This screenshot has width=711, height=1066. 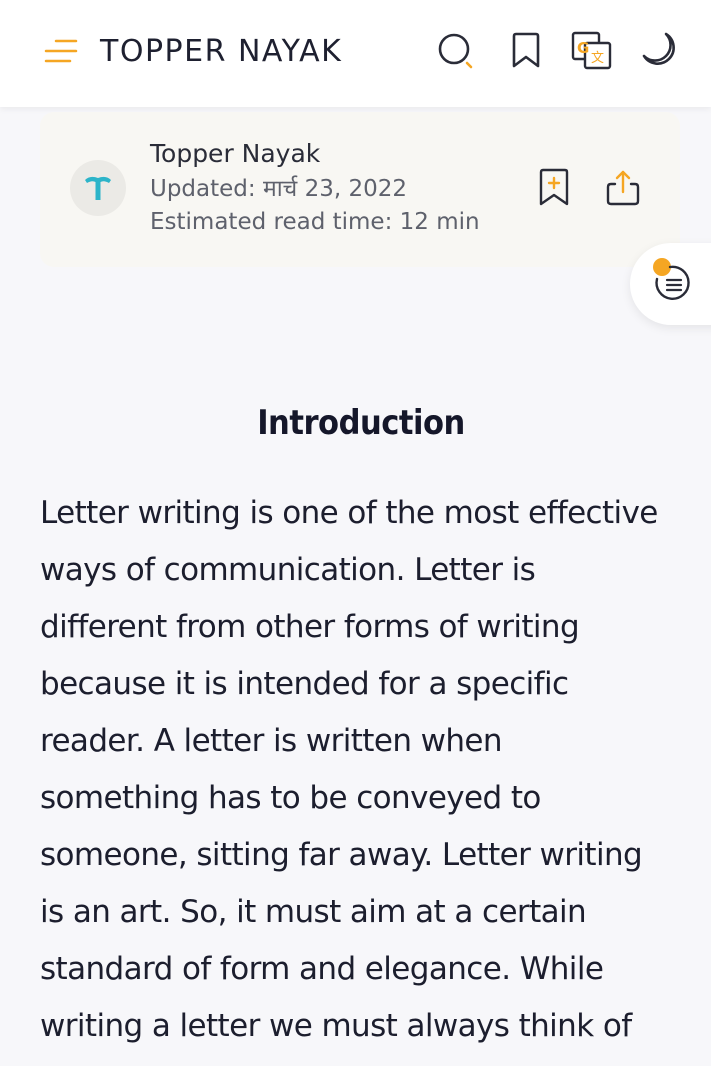 I want to click on paragraph-line: different from other forms of writing, so click(x=310, y=627).